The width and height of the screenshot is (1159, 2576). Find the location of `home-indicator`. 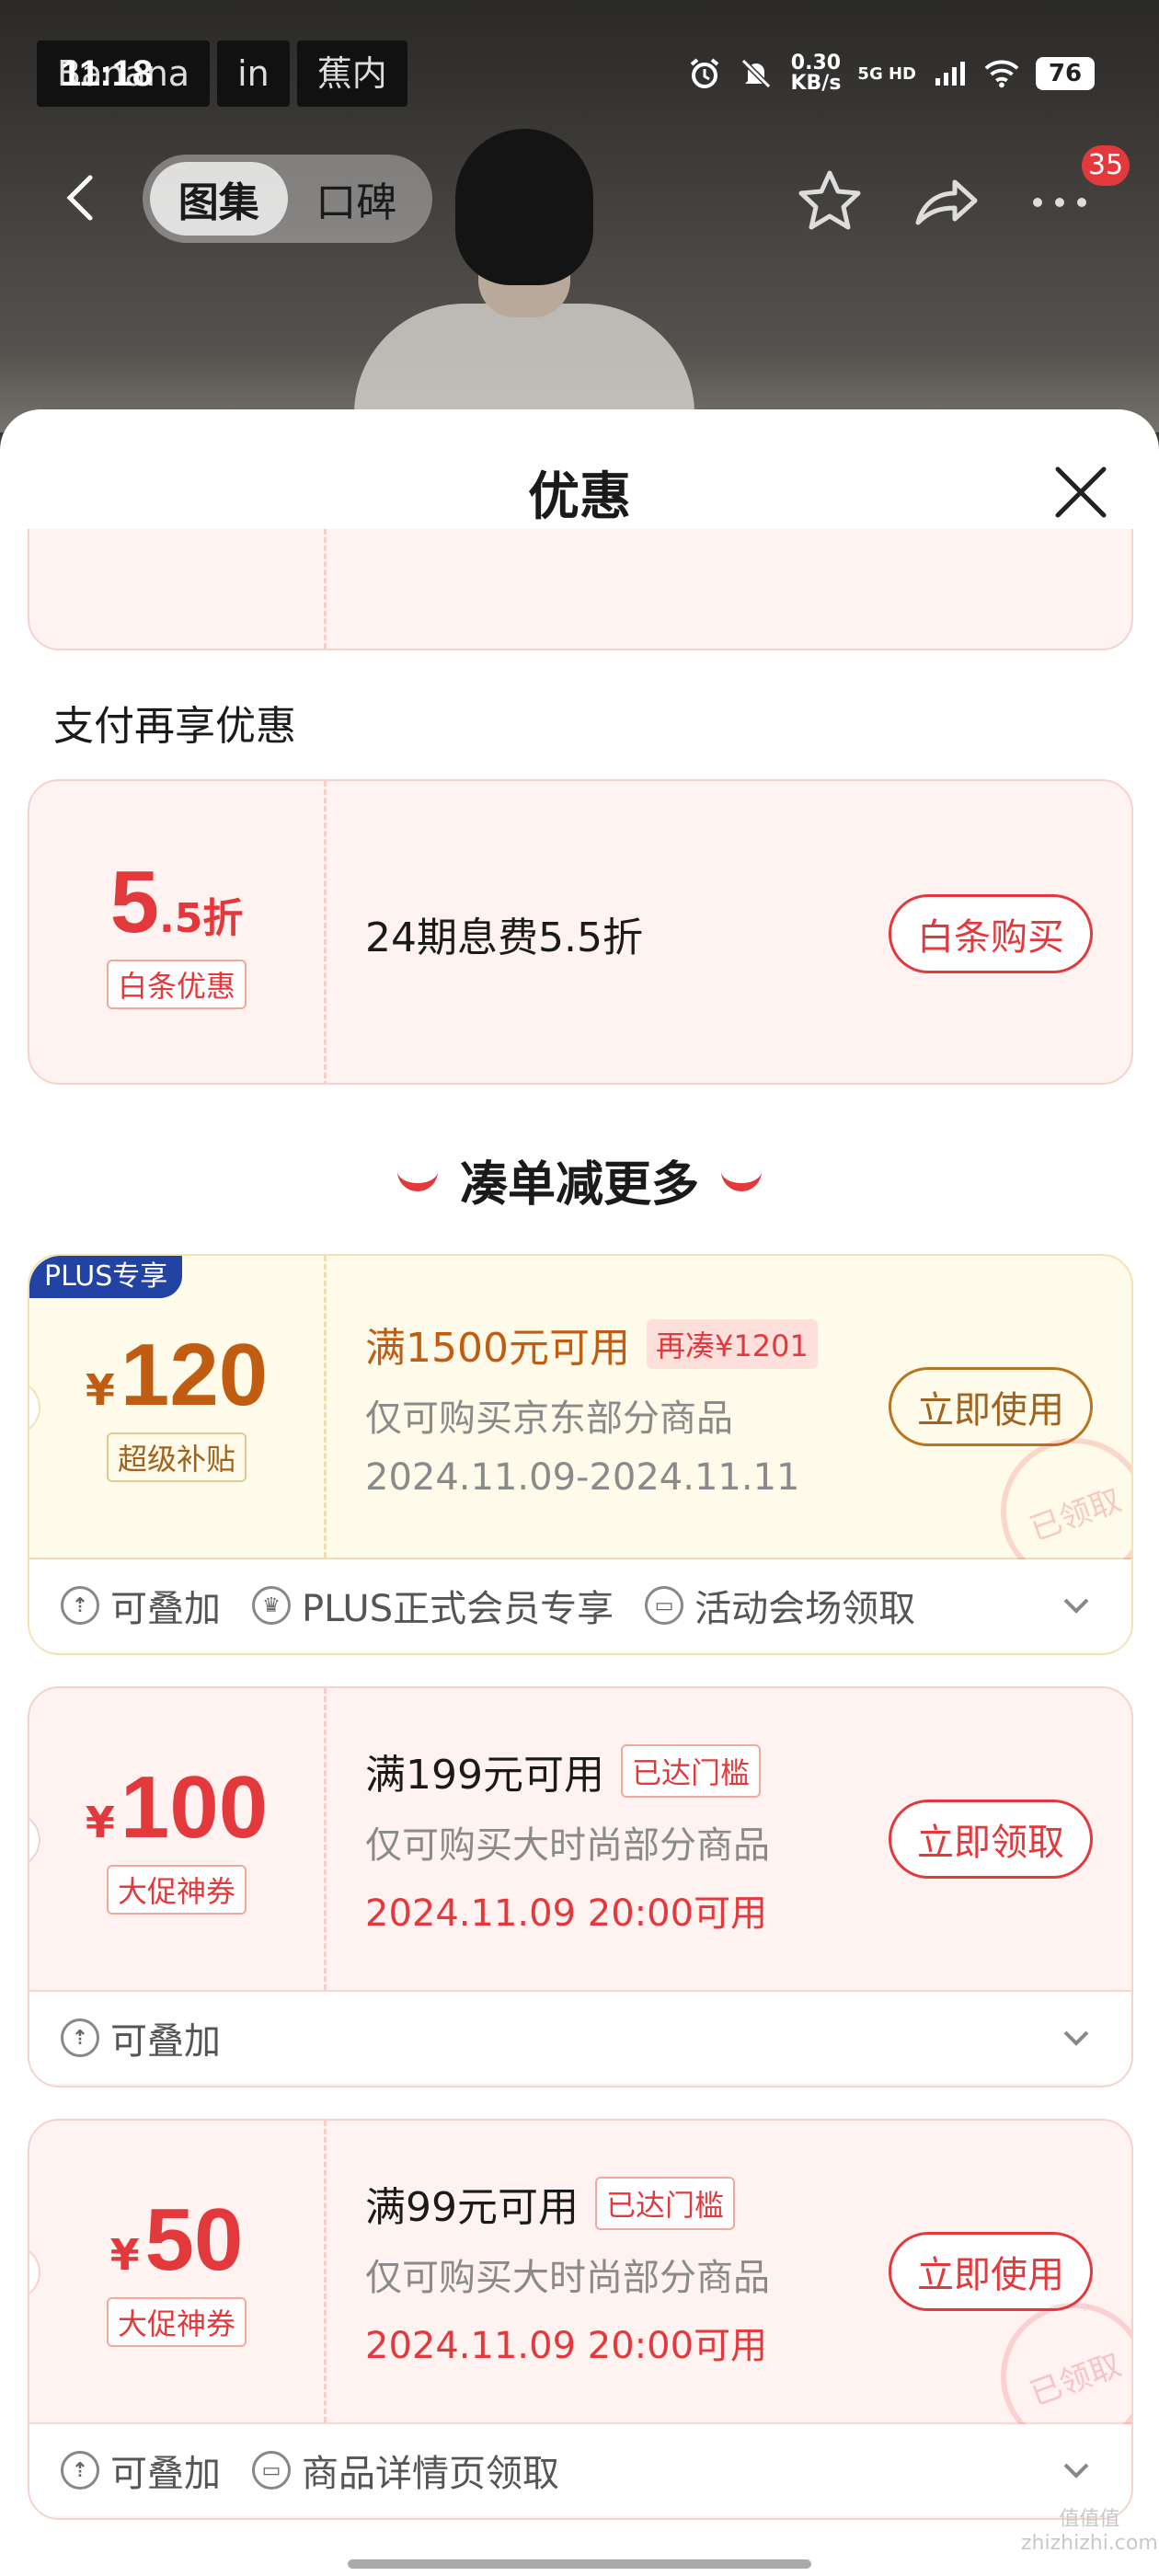

home-indicator is located at coordinates (579, 2564).